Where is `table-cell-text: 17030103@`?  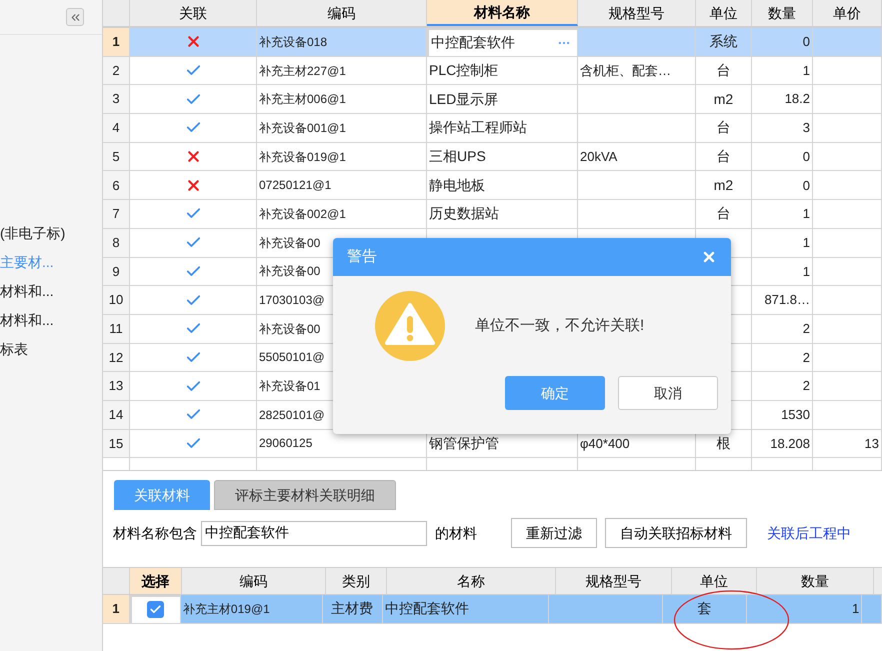
table-cell-text: 17030103@ is located at coordinates (292, 301).